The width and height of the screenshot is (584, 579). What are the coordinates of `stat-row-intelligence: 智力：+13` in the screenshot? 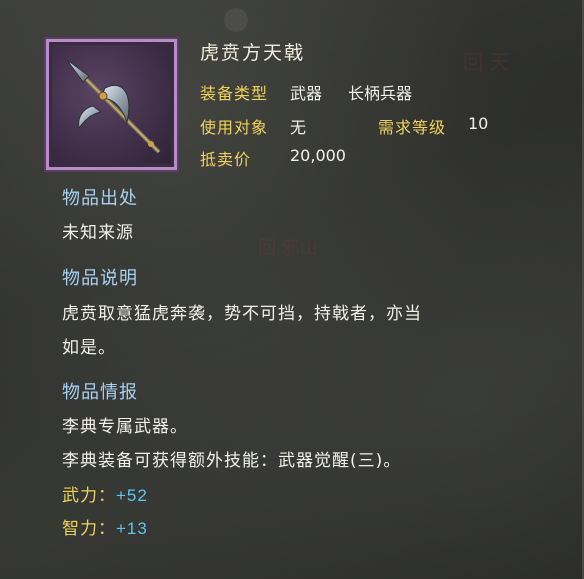 It's located at (105, 526).